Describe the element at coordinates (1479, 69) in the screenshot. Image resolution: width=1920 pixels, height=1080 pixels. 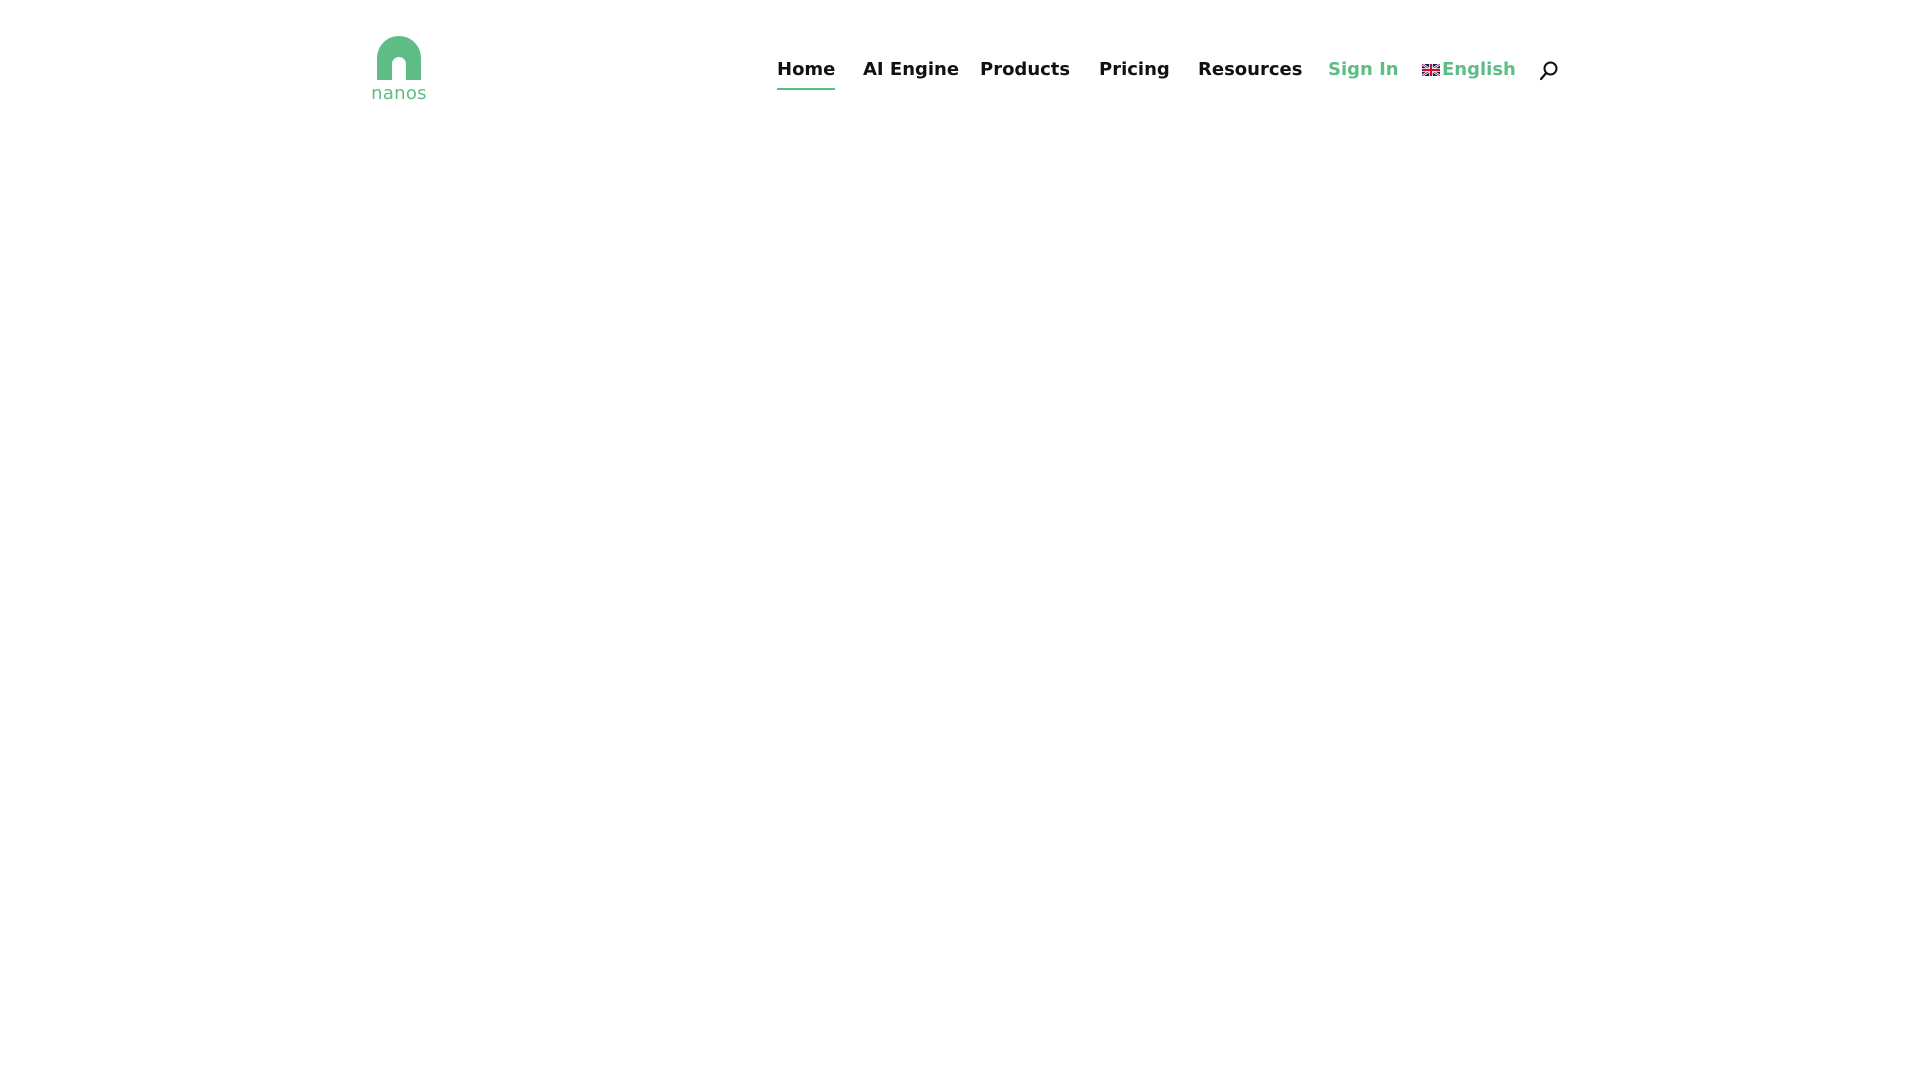
I see `language-label: English` at that location.